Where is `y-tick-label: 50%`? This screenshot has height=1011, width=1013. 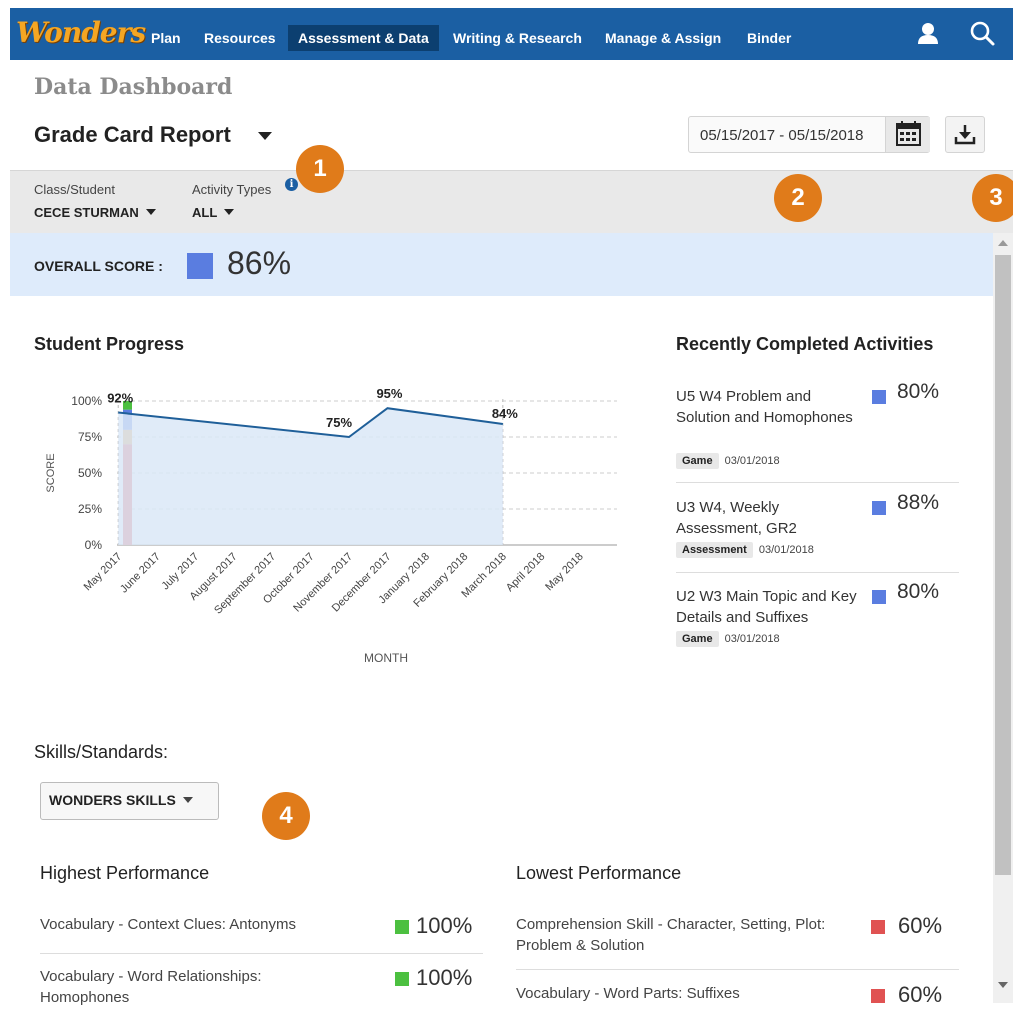 y-tick-label: 50% is located at coordinates (90, 473).